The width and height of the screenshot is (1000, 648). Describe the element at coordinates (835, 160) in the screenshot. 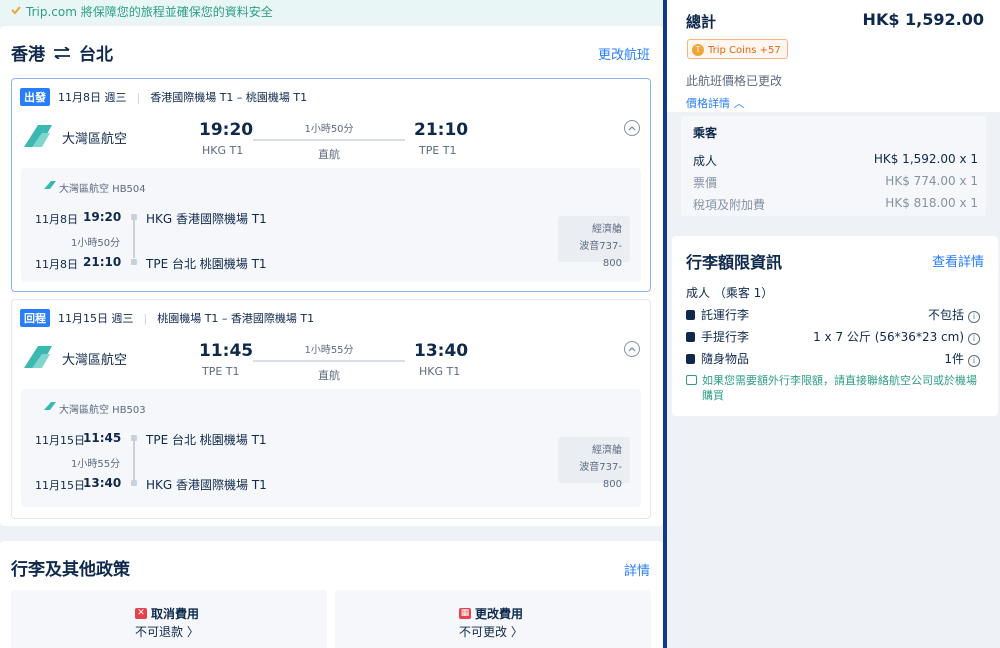

I see `adult-row: 成人 HK$ 1,592.00 x 1` at that location.